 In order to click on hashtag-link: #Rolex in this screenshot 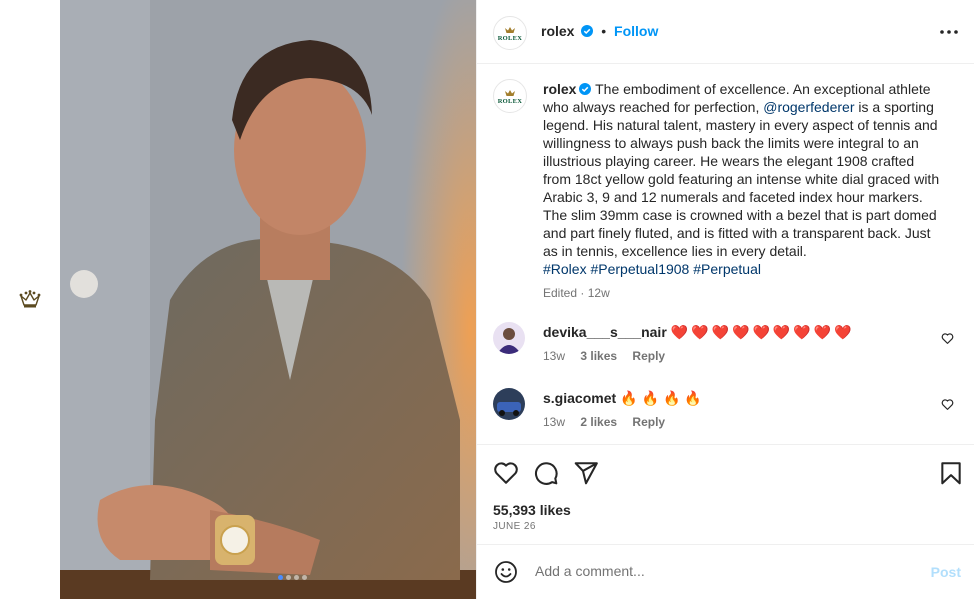, I will do `click(565, 269)`.